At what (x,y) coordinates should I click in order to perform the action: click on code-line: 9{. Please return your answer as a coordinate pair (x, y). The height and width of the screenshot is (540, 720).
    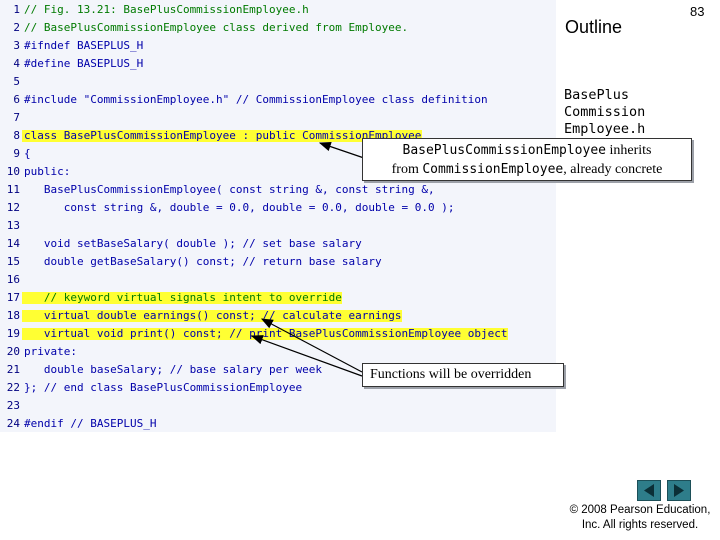
    Looking at the image, I should click on (15, 154).